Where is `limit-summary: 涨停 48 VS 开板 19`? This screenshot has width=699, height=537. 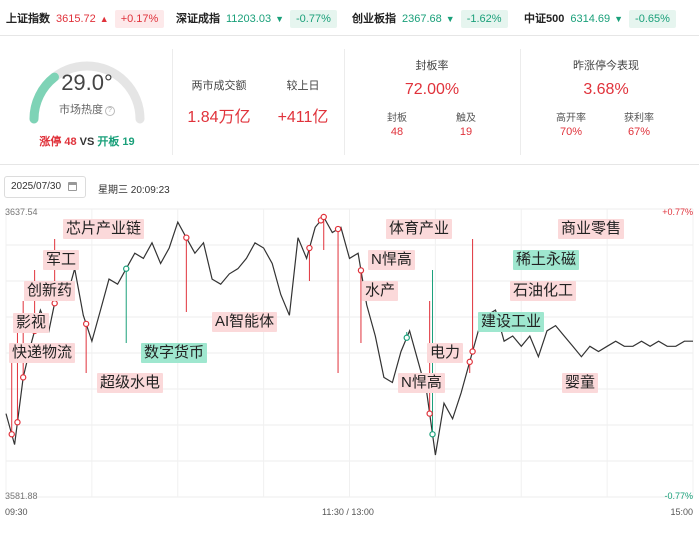 limit-summary: 涨停 48 VS 开板 19 is located at coordinates (87, 141).